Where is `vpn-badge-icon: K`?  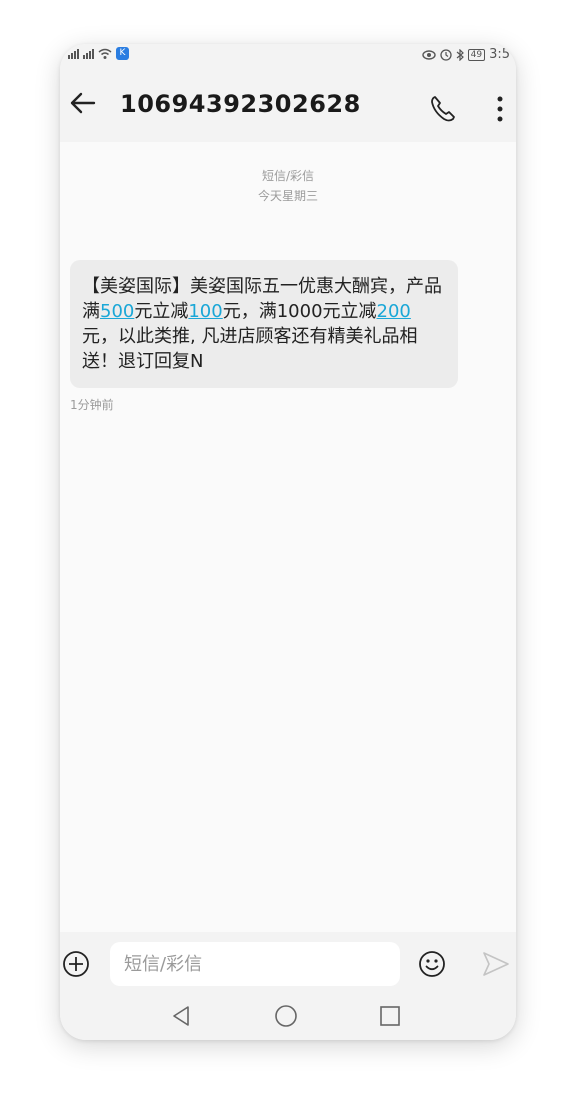
vpn-badge-icon: K is located at coordinates (122, 53).